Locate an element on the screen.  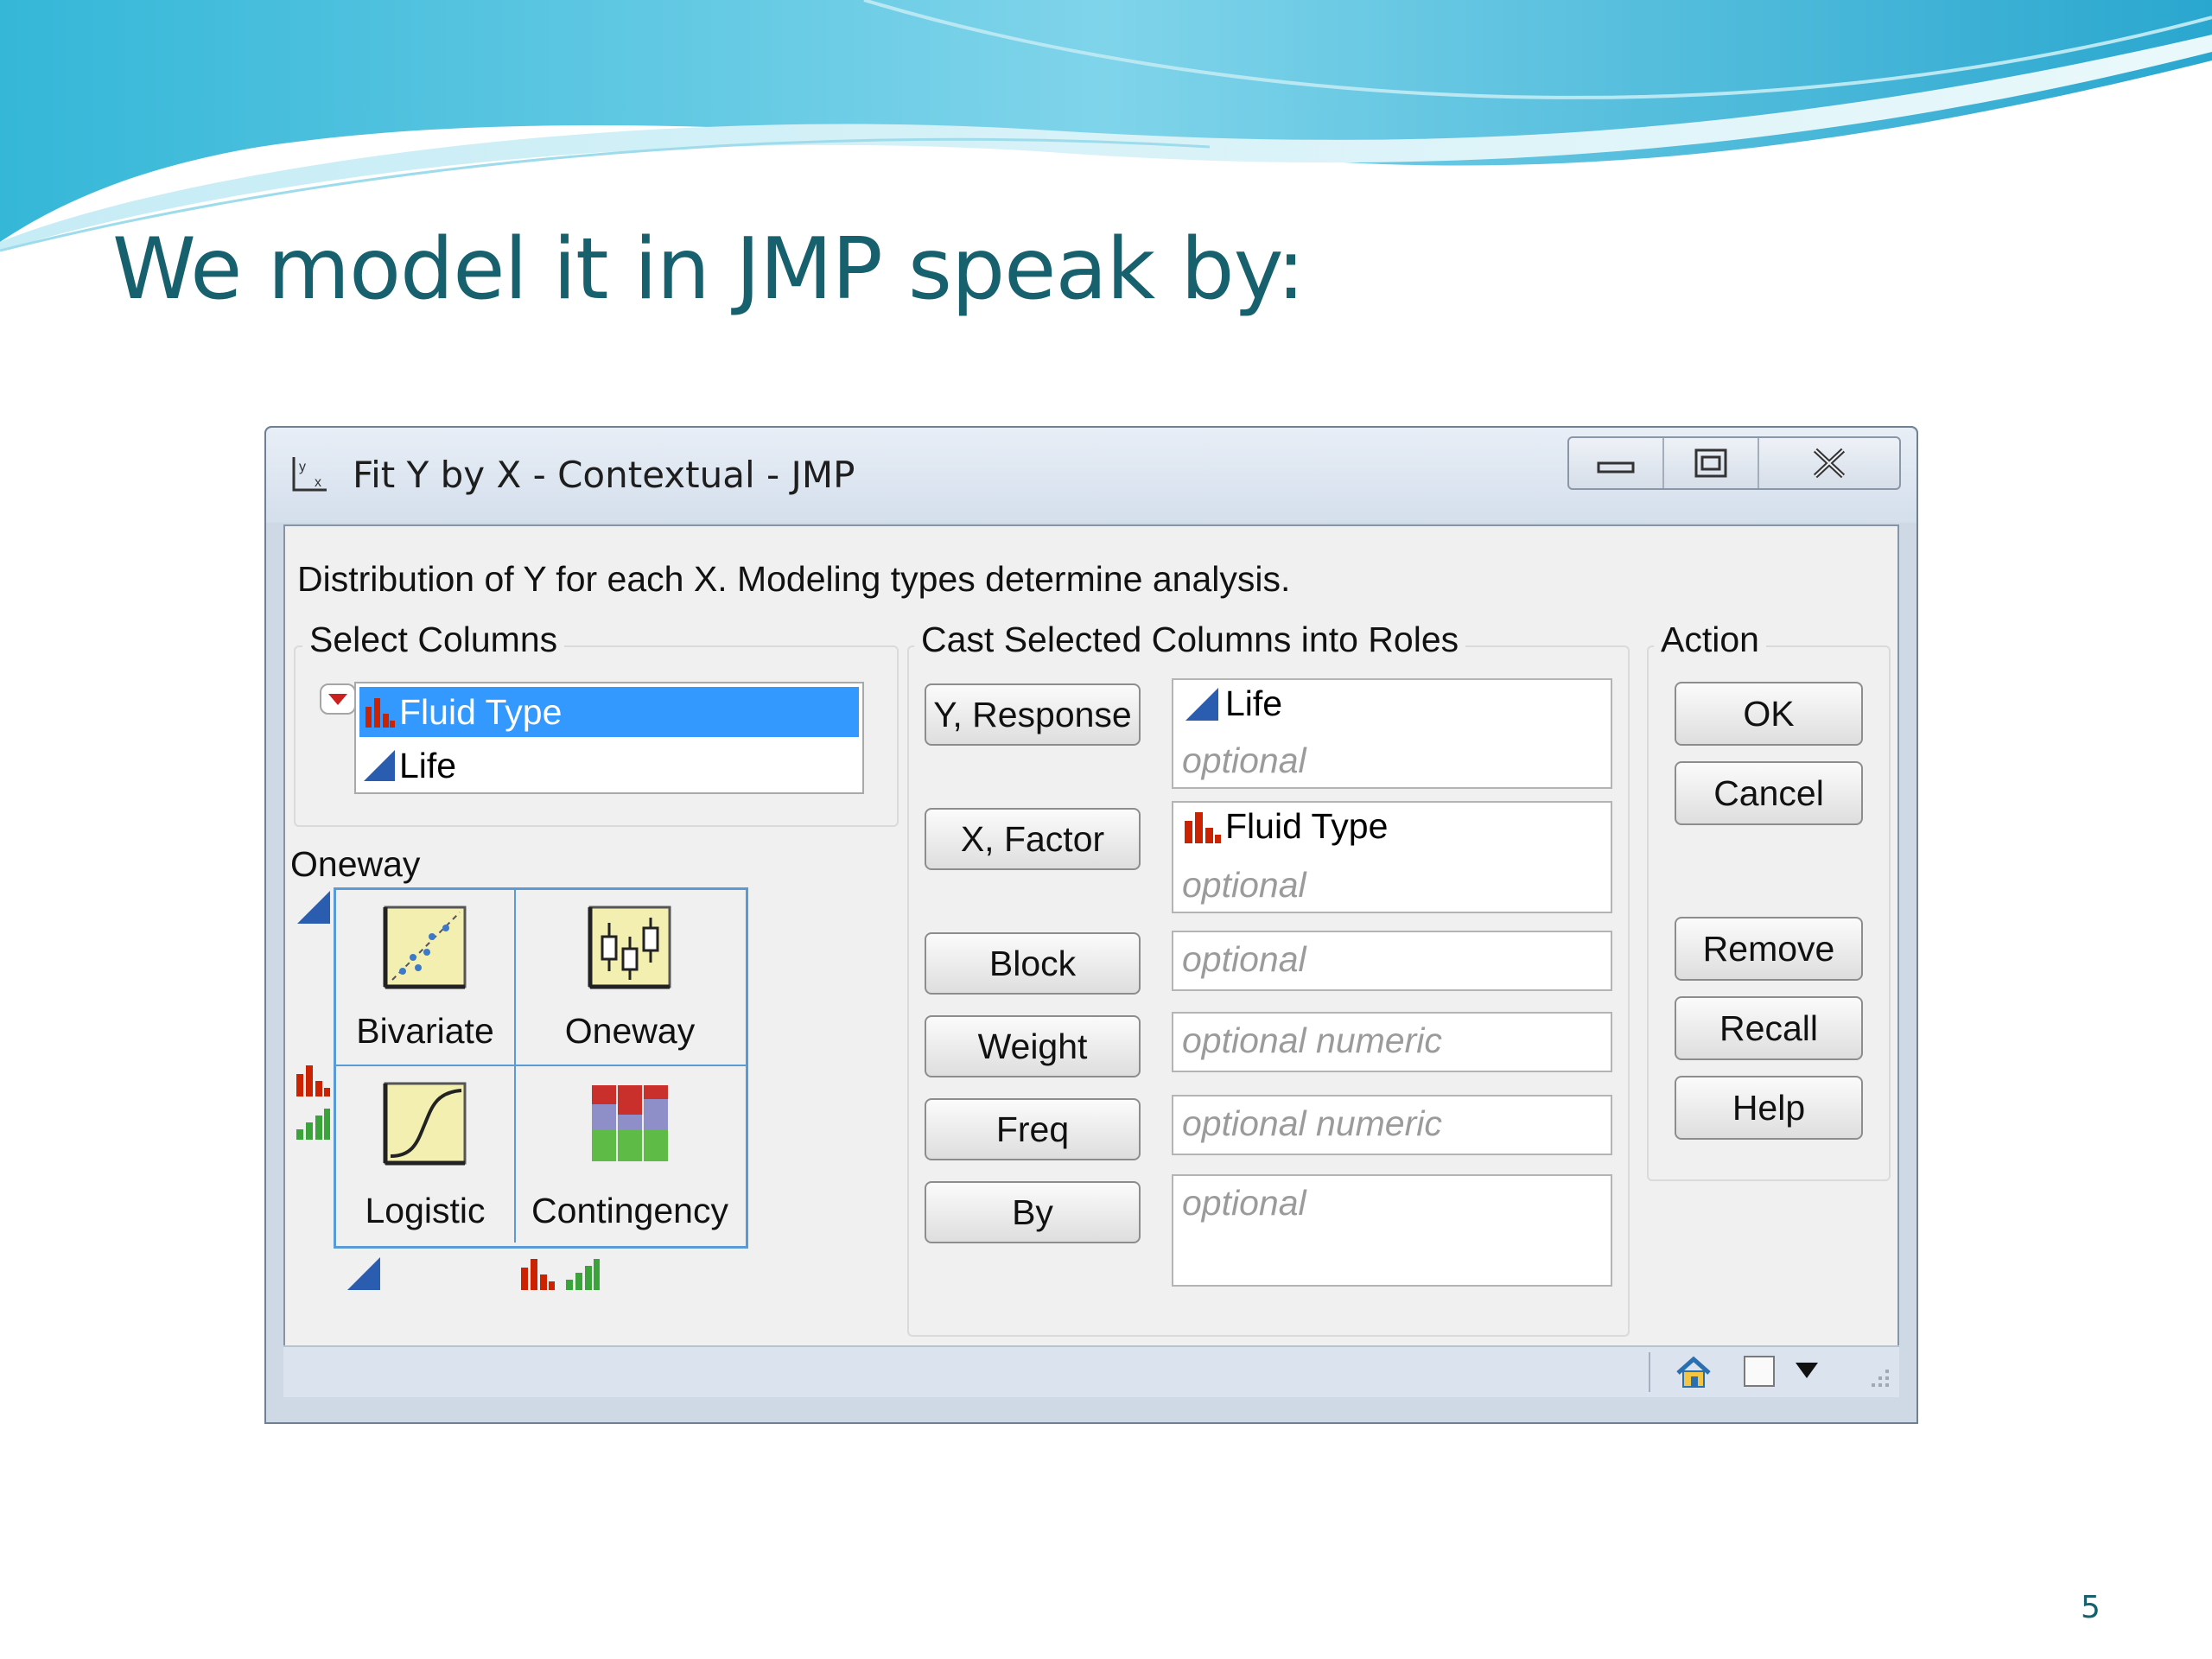
contingency-cell: Contingency is located at coordinates (630, 1154).